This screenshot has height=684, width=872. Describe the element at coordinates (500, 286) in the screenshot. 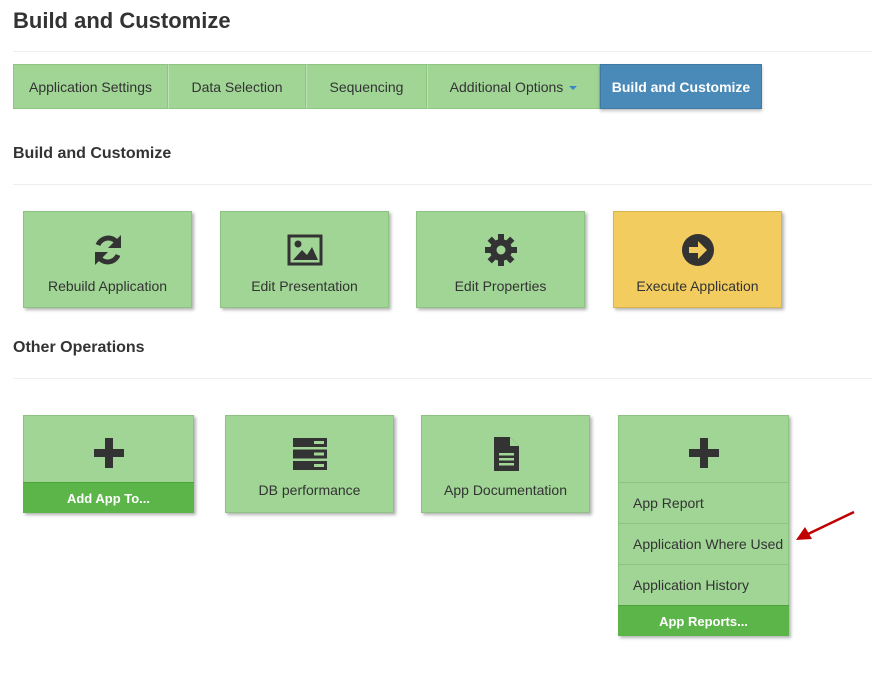

I see `edit-properties-label: Edit Properties` at that location.